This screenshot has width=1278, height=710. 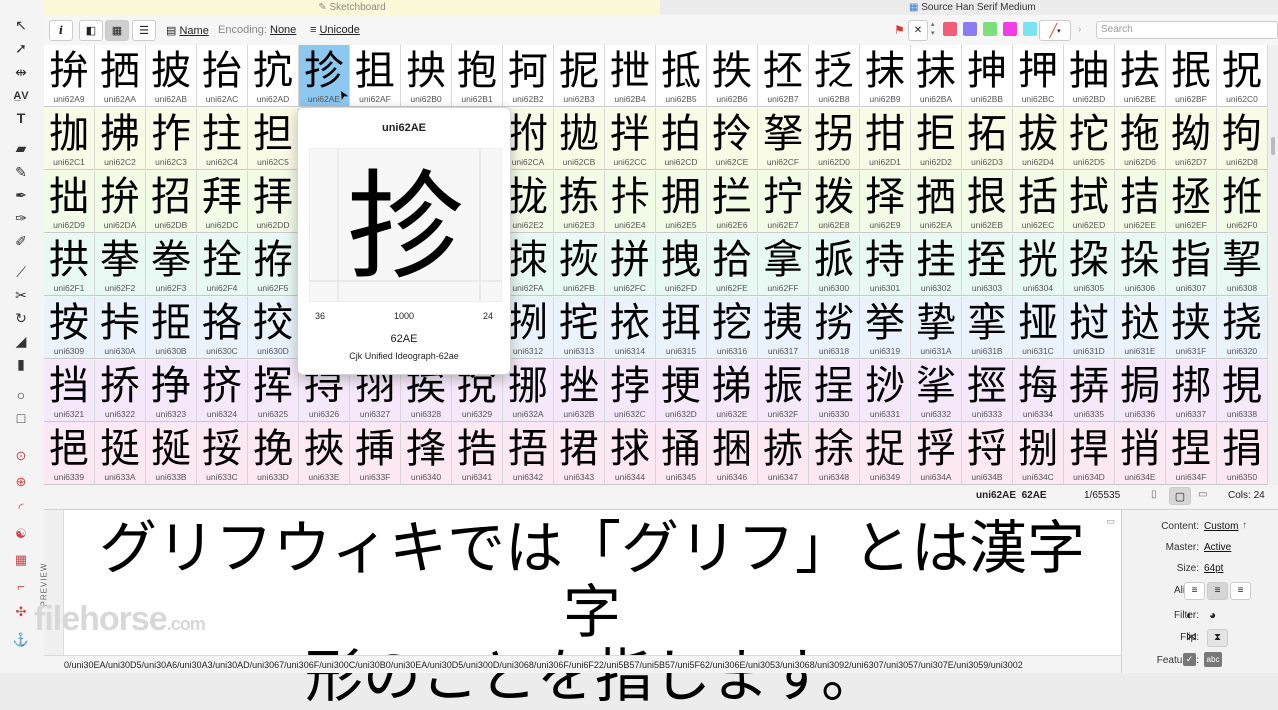 I want to click on glyph-cell: 按 uni6309, so click(x=69, y=328).